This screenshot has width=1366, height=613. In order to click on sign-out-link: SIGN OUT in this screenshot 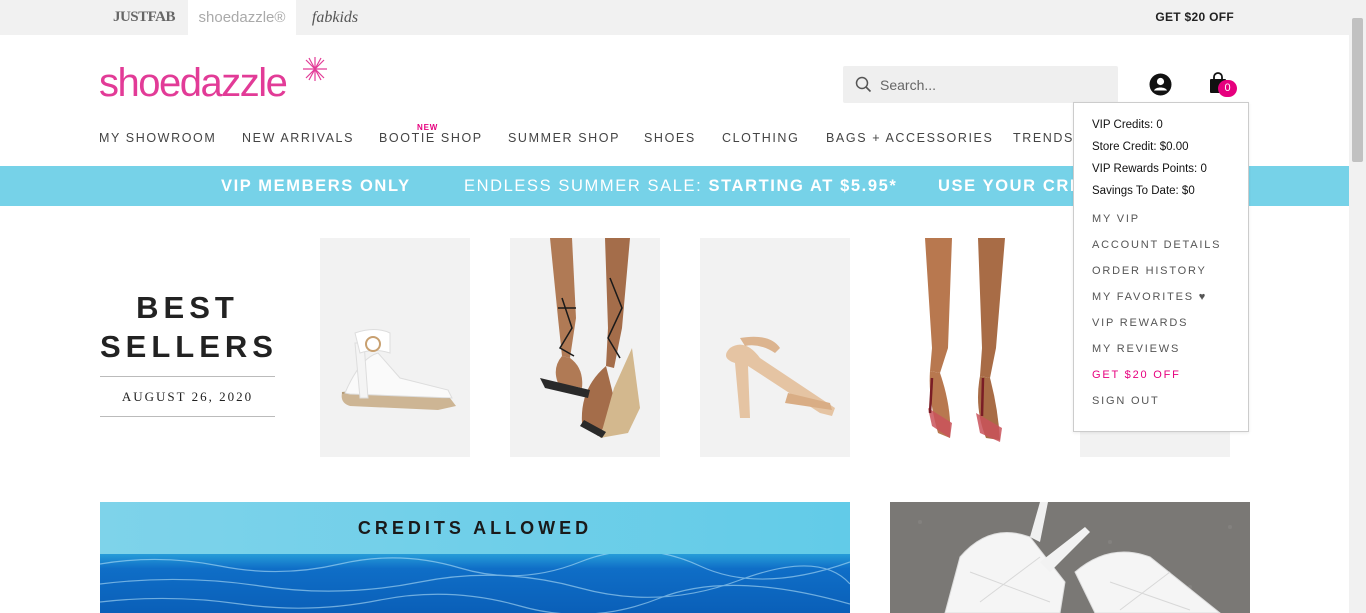, I will do `click(1126, 401)`.